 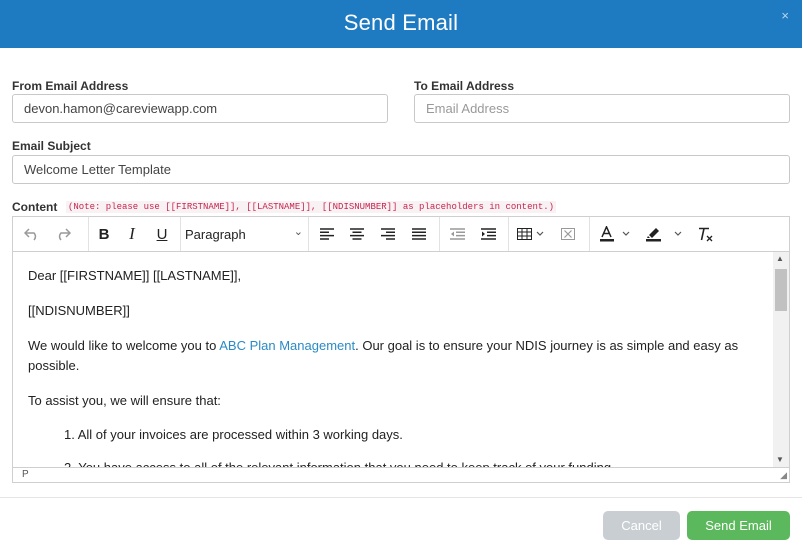 I want to click on modal-header: Send Email ×, so click(x=401, y=24).